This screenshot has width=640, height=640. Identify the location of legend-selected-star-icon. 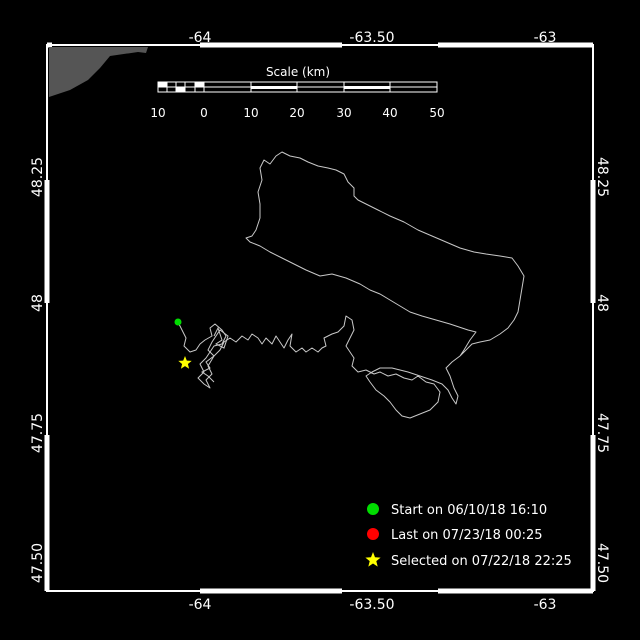
(373, 559).